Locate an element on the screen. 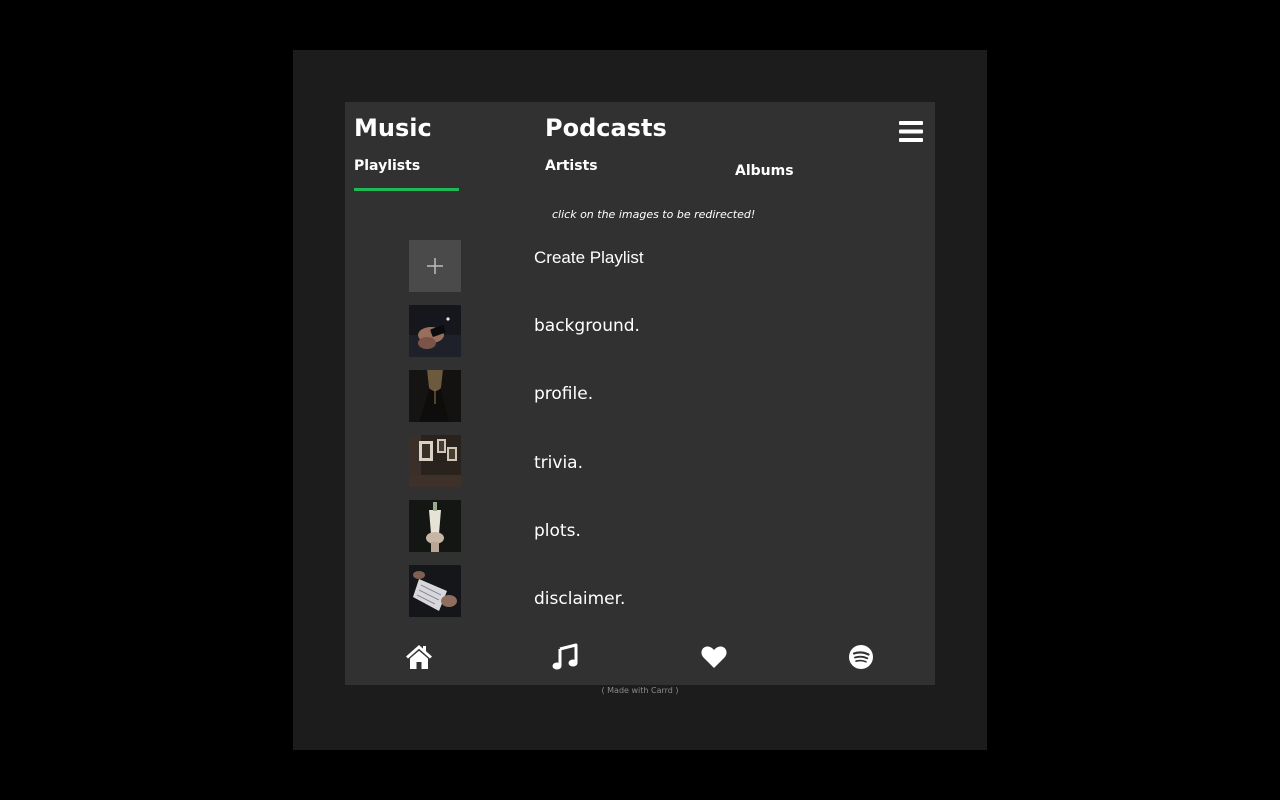  picture-frames-image is located at coordinates (435, 461).